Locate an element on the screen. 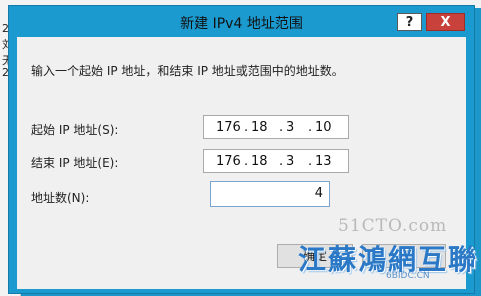 The height and width of the screenshot is (296, 481). end-ip-octet-1: 176 is located at coordinates (228, 161).